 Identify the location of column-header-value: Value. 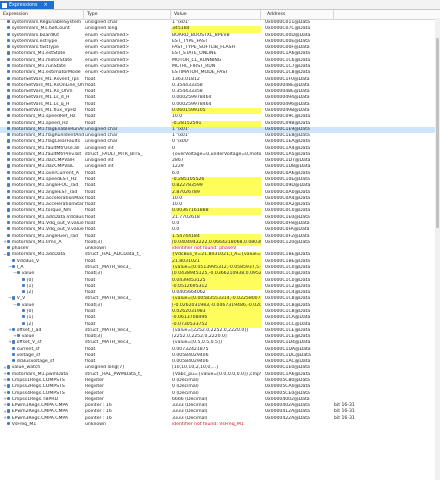
(216, 14).